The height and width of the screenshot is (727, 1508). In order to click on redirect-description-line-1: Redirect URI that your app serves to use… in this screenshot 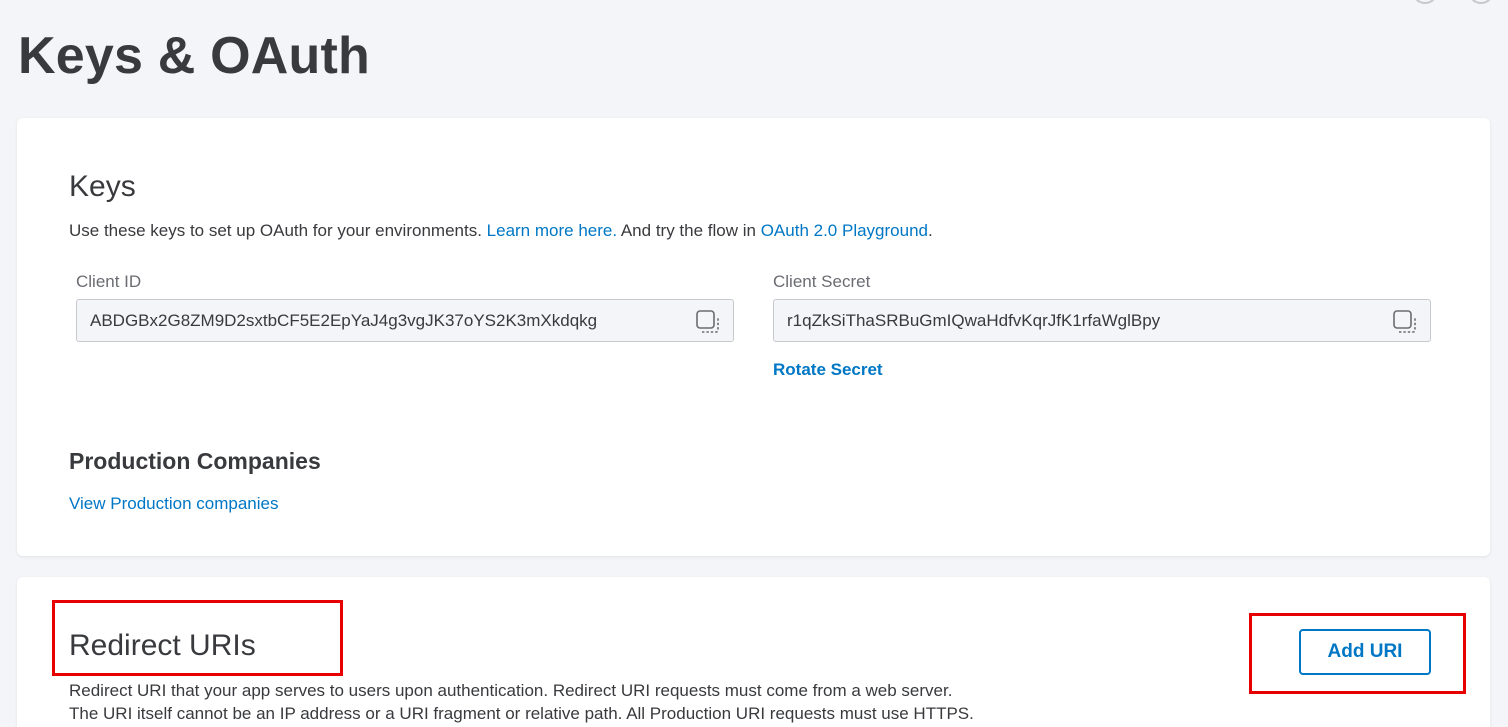, I will do `click(511, 690)`.